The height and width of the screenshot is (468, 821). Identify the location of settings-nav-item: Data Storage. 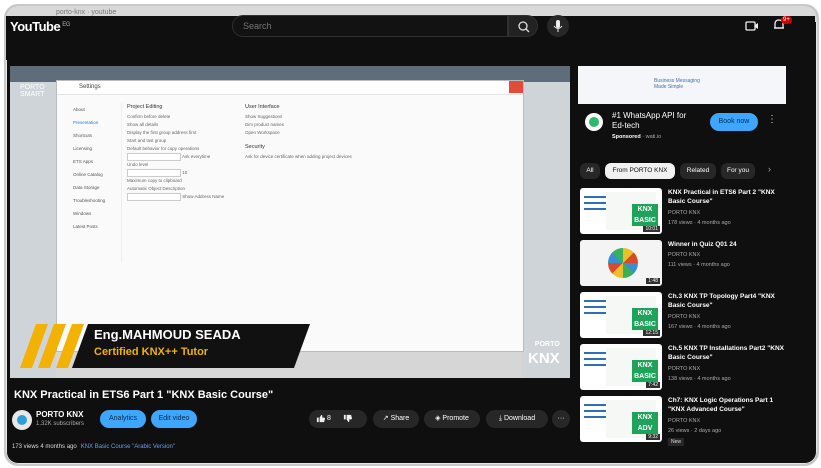
(86, 187).